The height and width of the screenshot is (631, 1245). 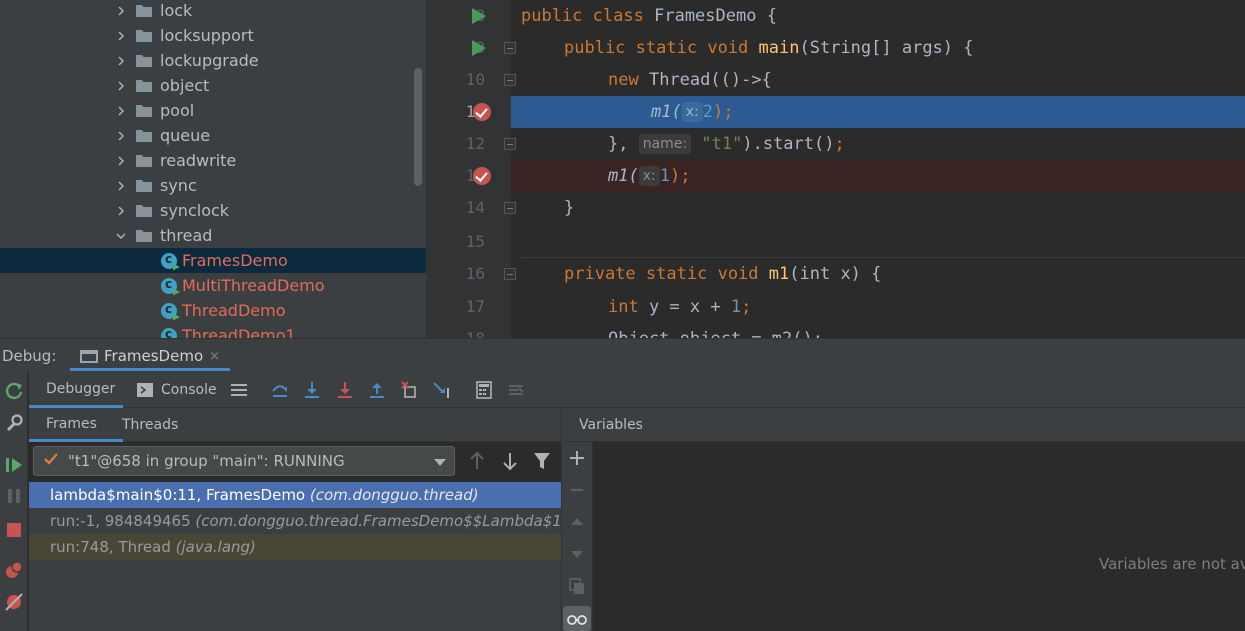 What do you see at coordinates (577, 458) in the screenshot?
I see `add-watch-icon` at bounding box center [577, 458].